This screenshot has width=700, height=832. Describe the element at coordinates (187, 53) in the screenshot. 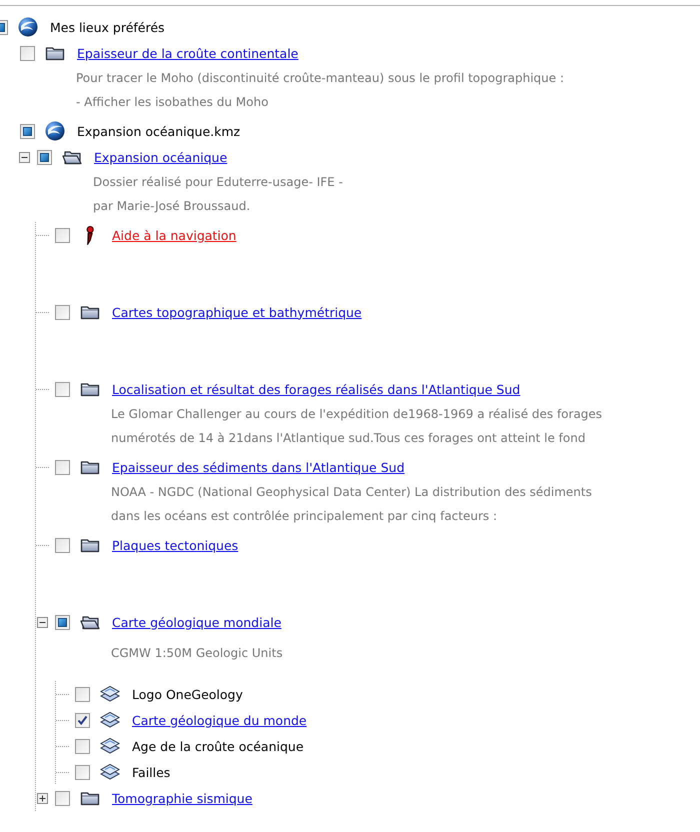

I see `item-link: Epaisseur de la croûte continentale` at that location.